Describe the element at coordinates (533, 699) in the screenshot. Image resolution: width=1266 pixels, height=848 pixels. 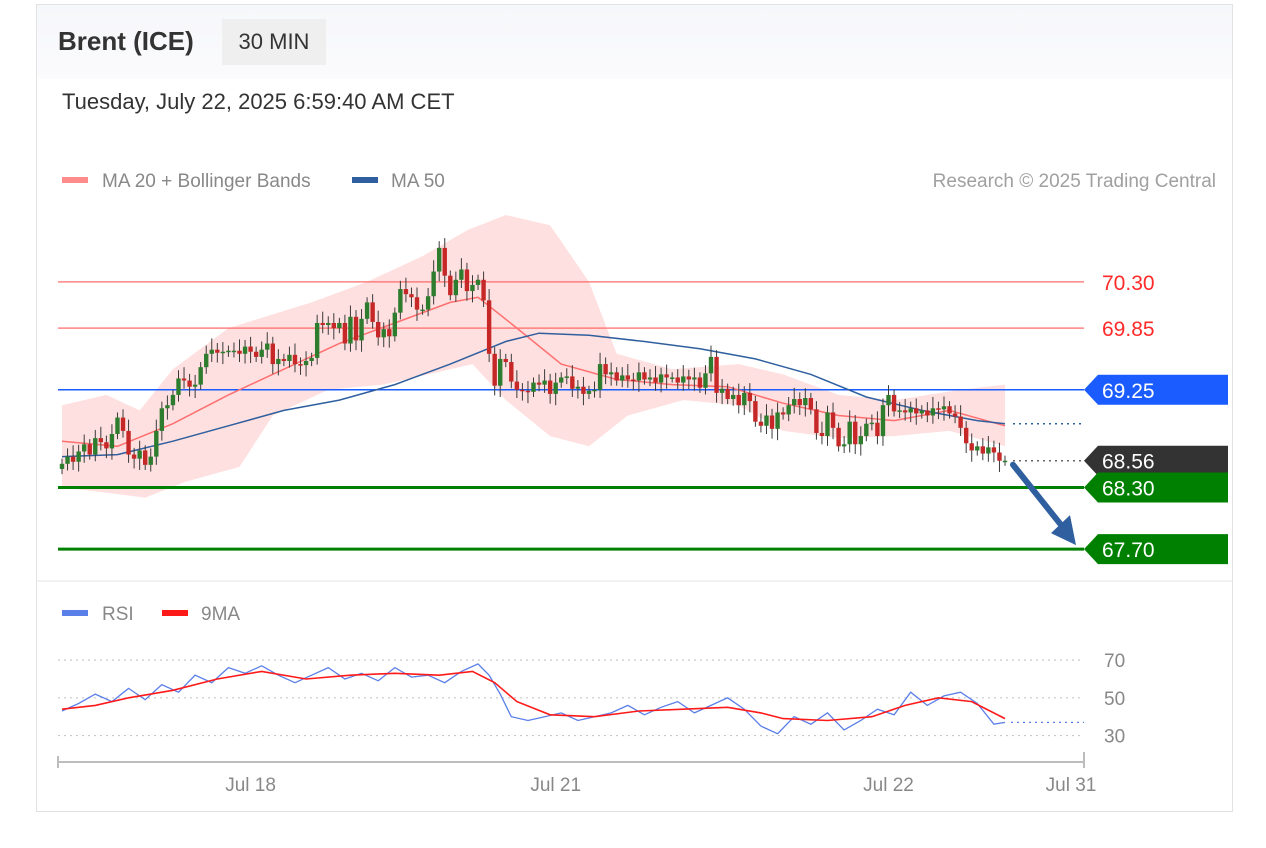
I see `rsi-line` at that location.